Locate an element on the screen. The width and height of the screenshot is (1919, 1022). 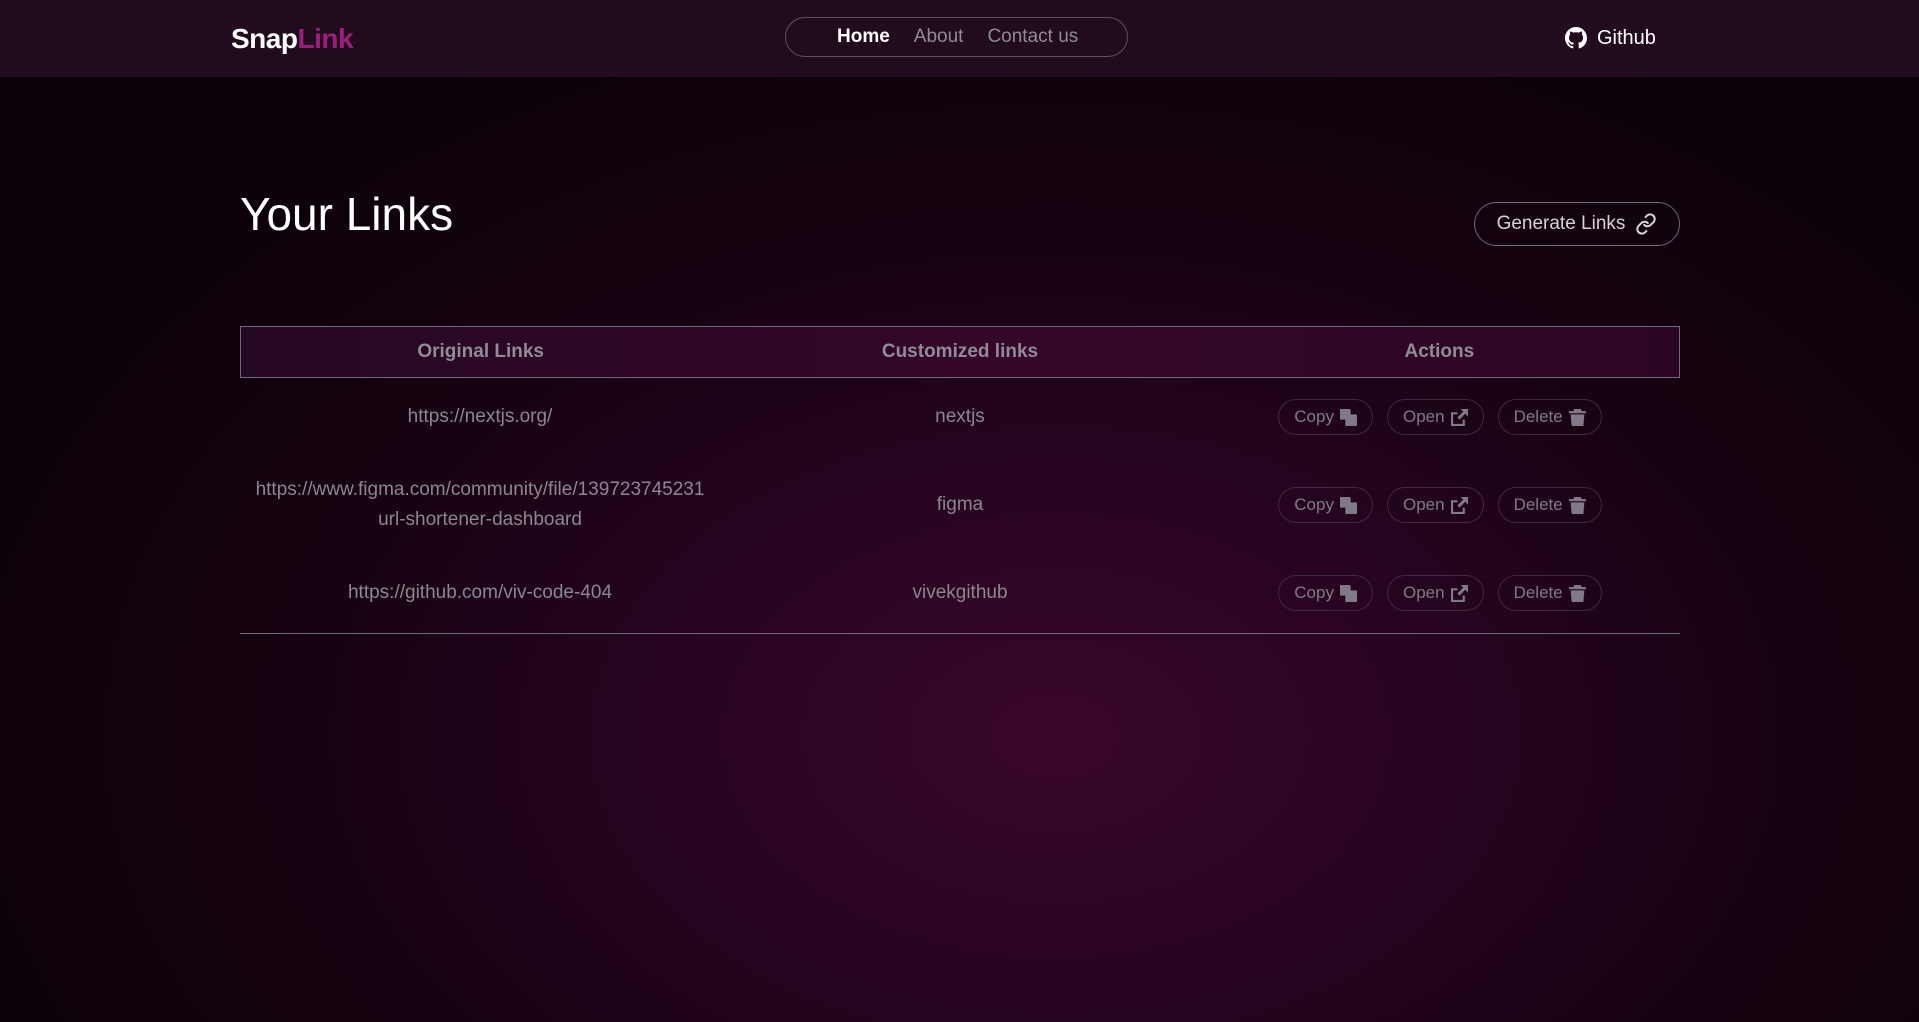
logo: SnapLink is located at coordinates (292, 39).